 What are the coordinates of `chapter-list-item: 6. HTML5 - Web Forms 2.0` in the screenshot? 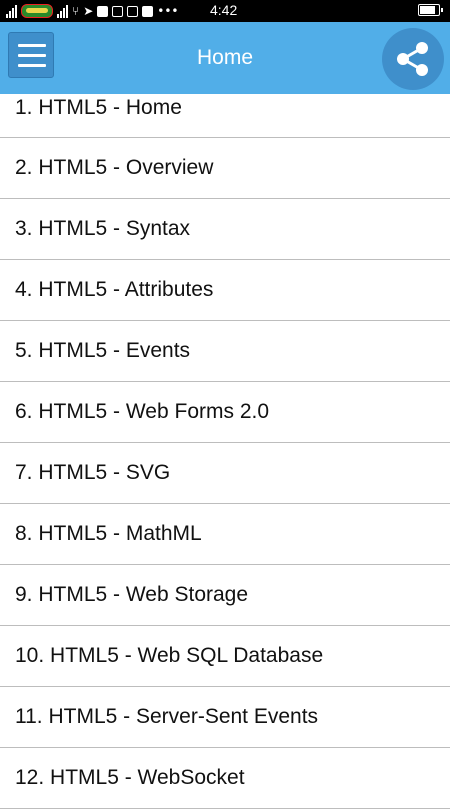 It's located at (225, 412).